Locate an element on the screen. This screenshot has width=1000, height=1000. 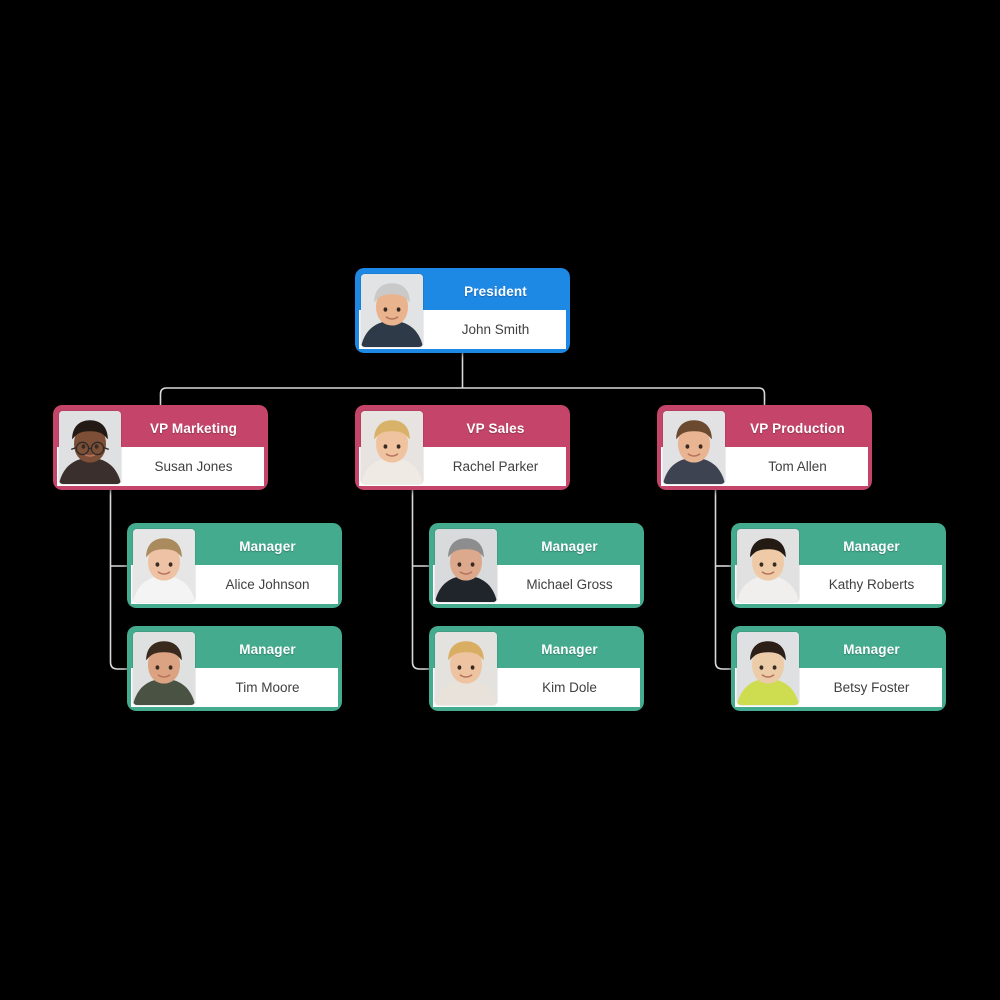
org-node-mgr-kim: Manager Kim Dole is located at coordinates (536, 668).